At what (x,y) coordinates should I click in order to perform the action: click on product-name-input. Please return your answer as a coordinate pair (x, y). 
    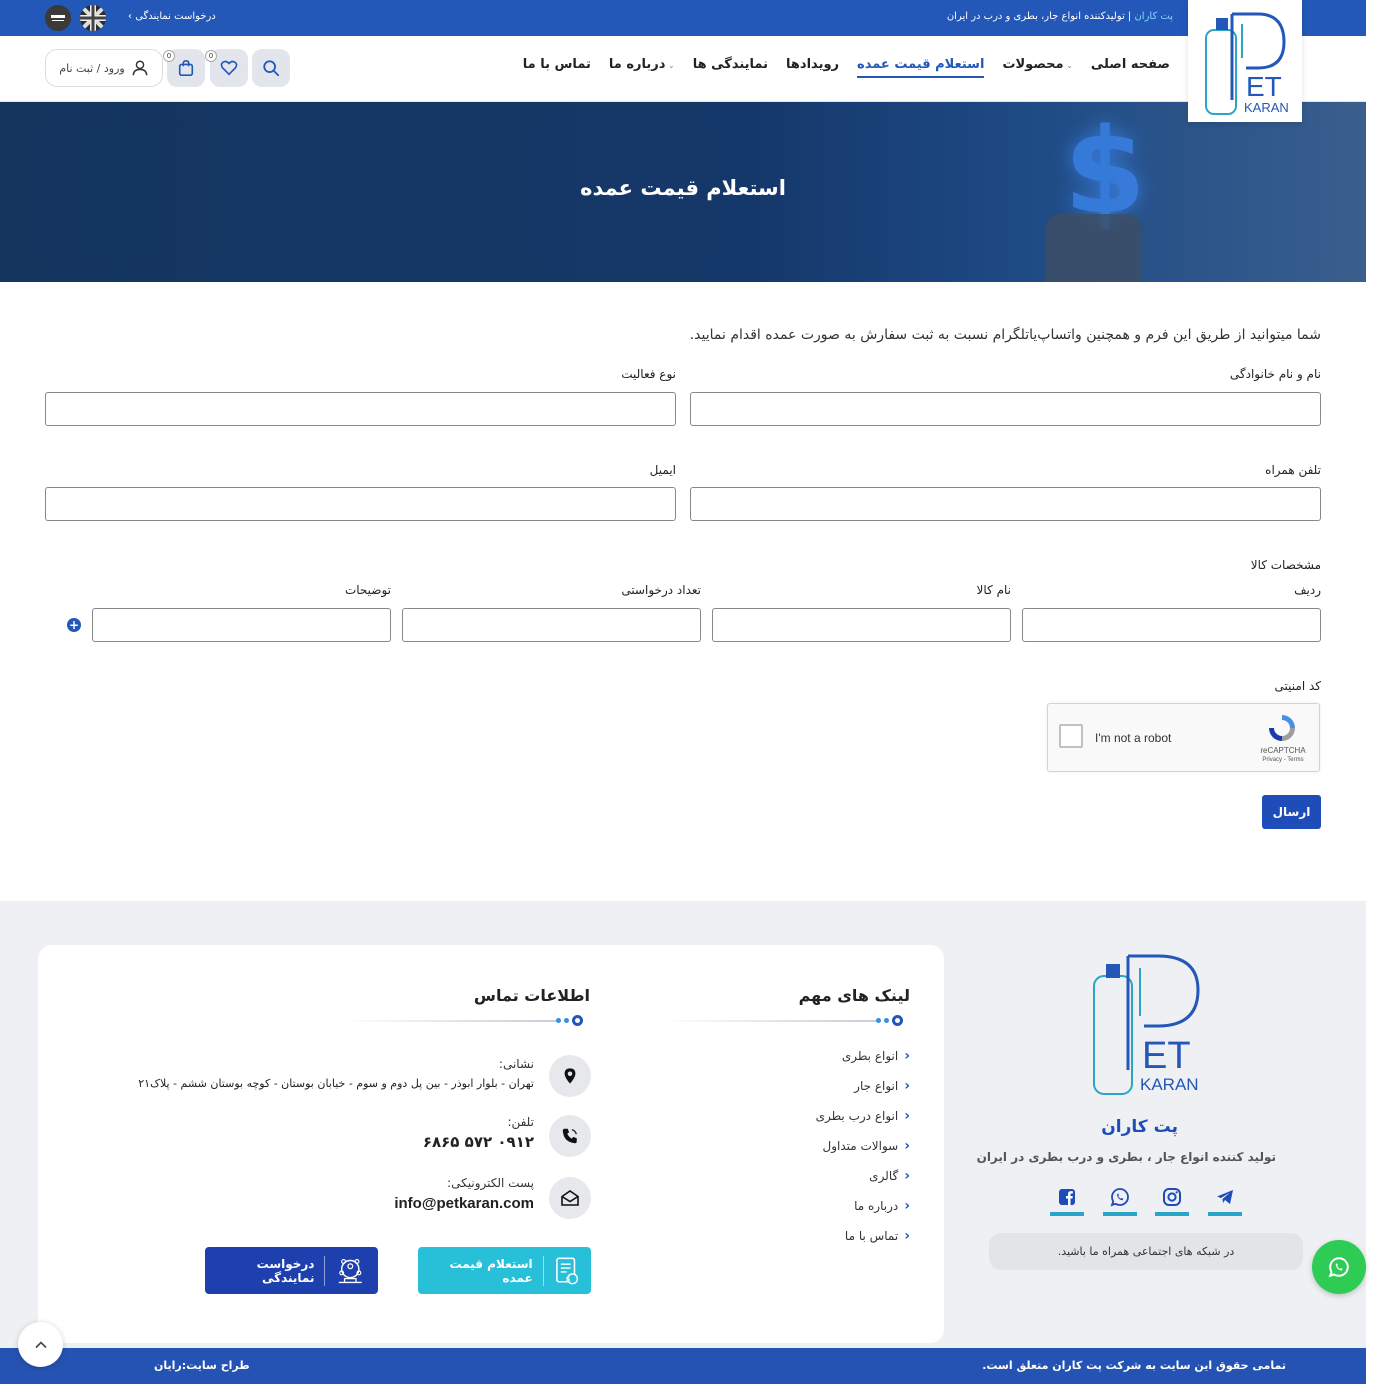
    Looking at the image, I should click on (861, 625).